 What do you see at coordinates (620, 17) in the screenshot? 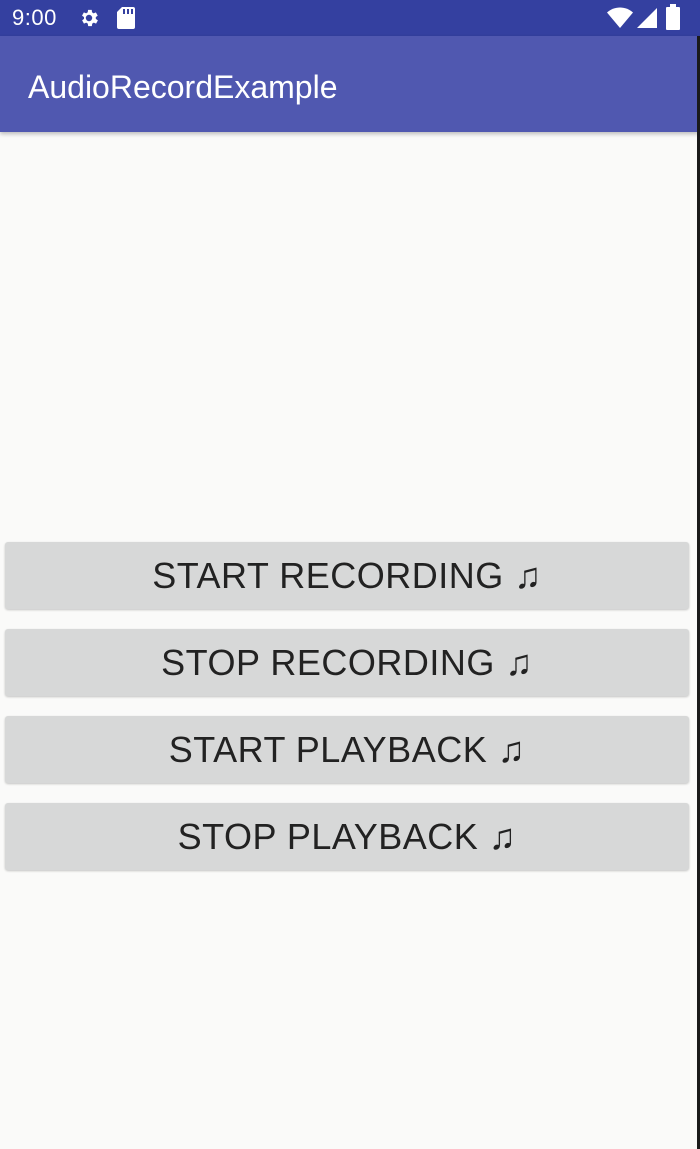
I see `wifi-icon` at bounding box center [620, 17].